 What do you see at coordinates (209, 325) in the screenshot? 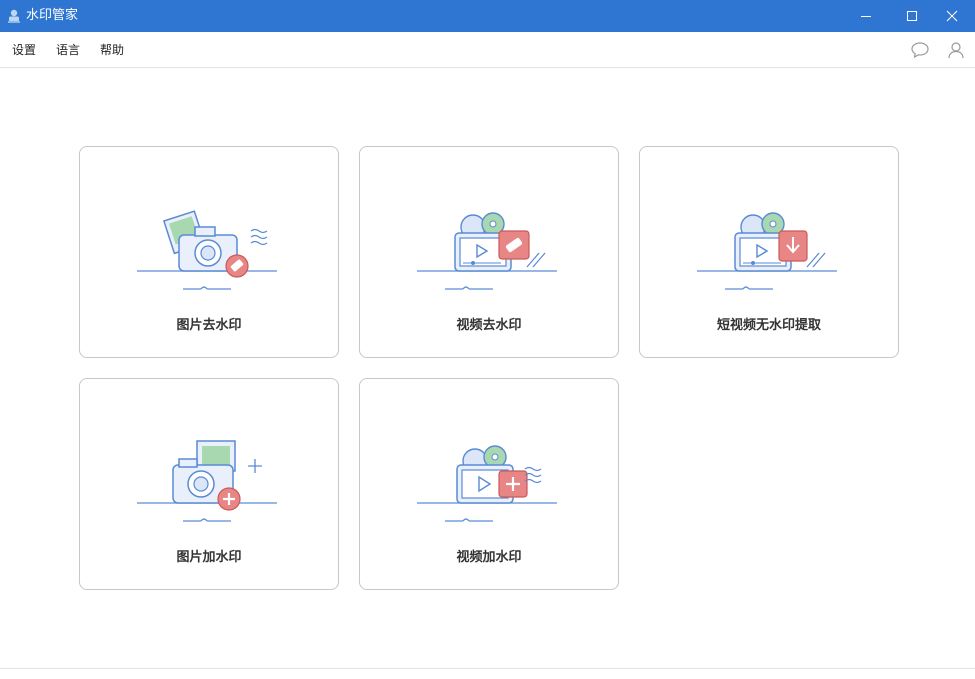
I see `card-label: 图片去水印` at bounding box center [209, 325].